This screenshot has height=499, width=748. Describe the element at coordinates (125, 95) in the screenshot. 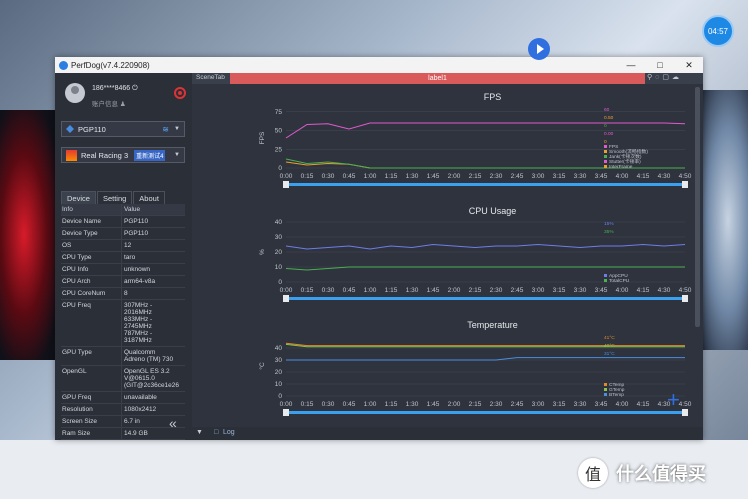

I see `user-panel: 186****8466 ⏻ 账户信息 ♟` at that location.